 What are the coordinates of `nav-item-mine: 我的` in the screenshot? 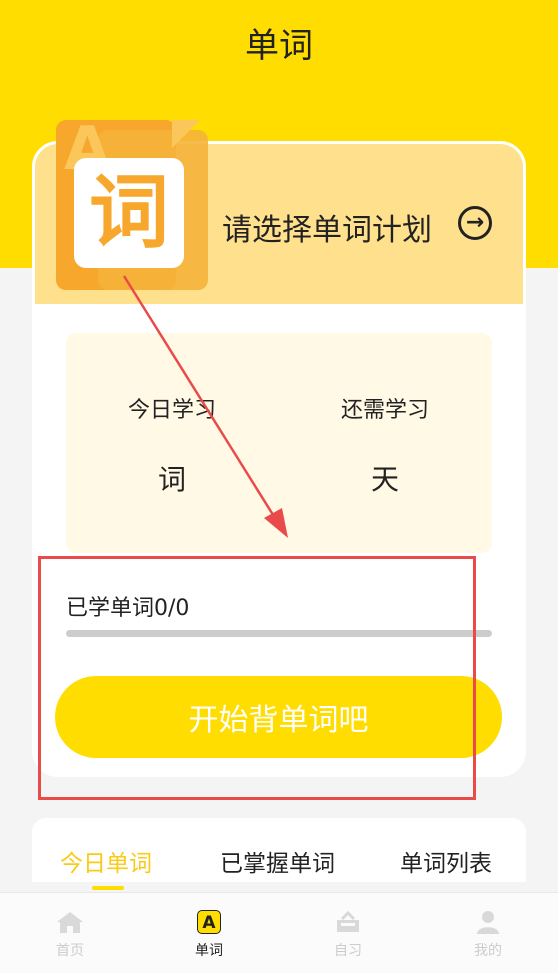 It's located at (488, 933).